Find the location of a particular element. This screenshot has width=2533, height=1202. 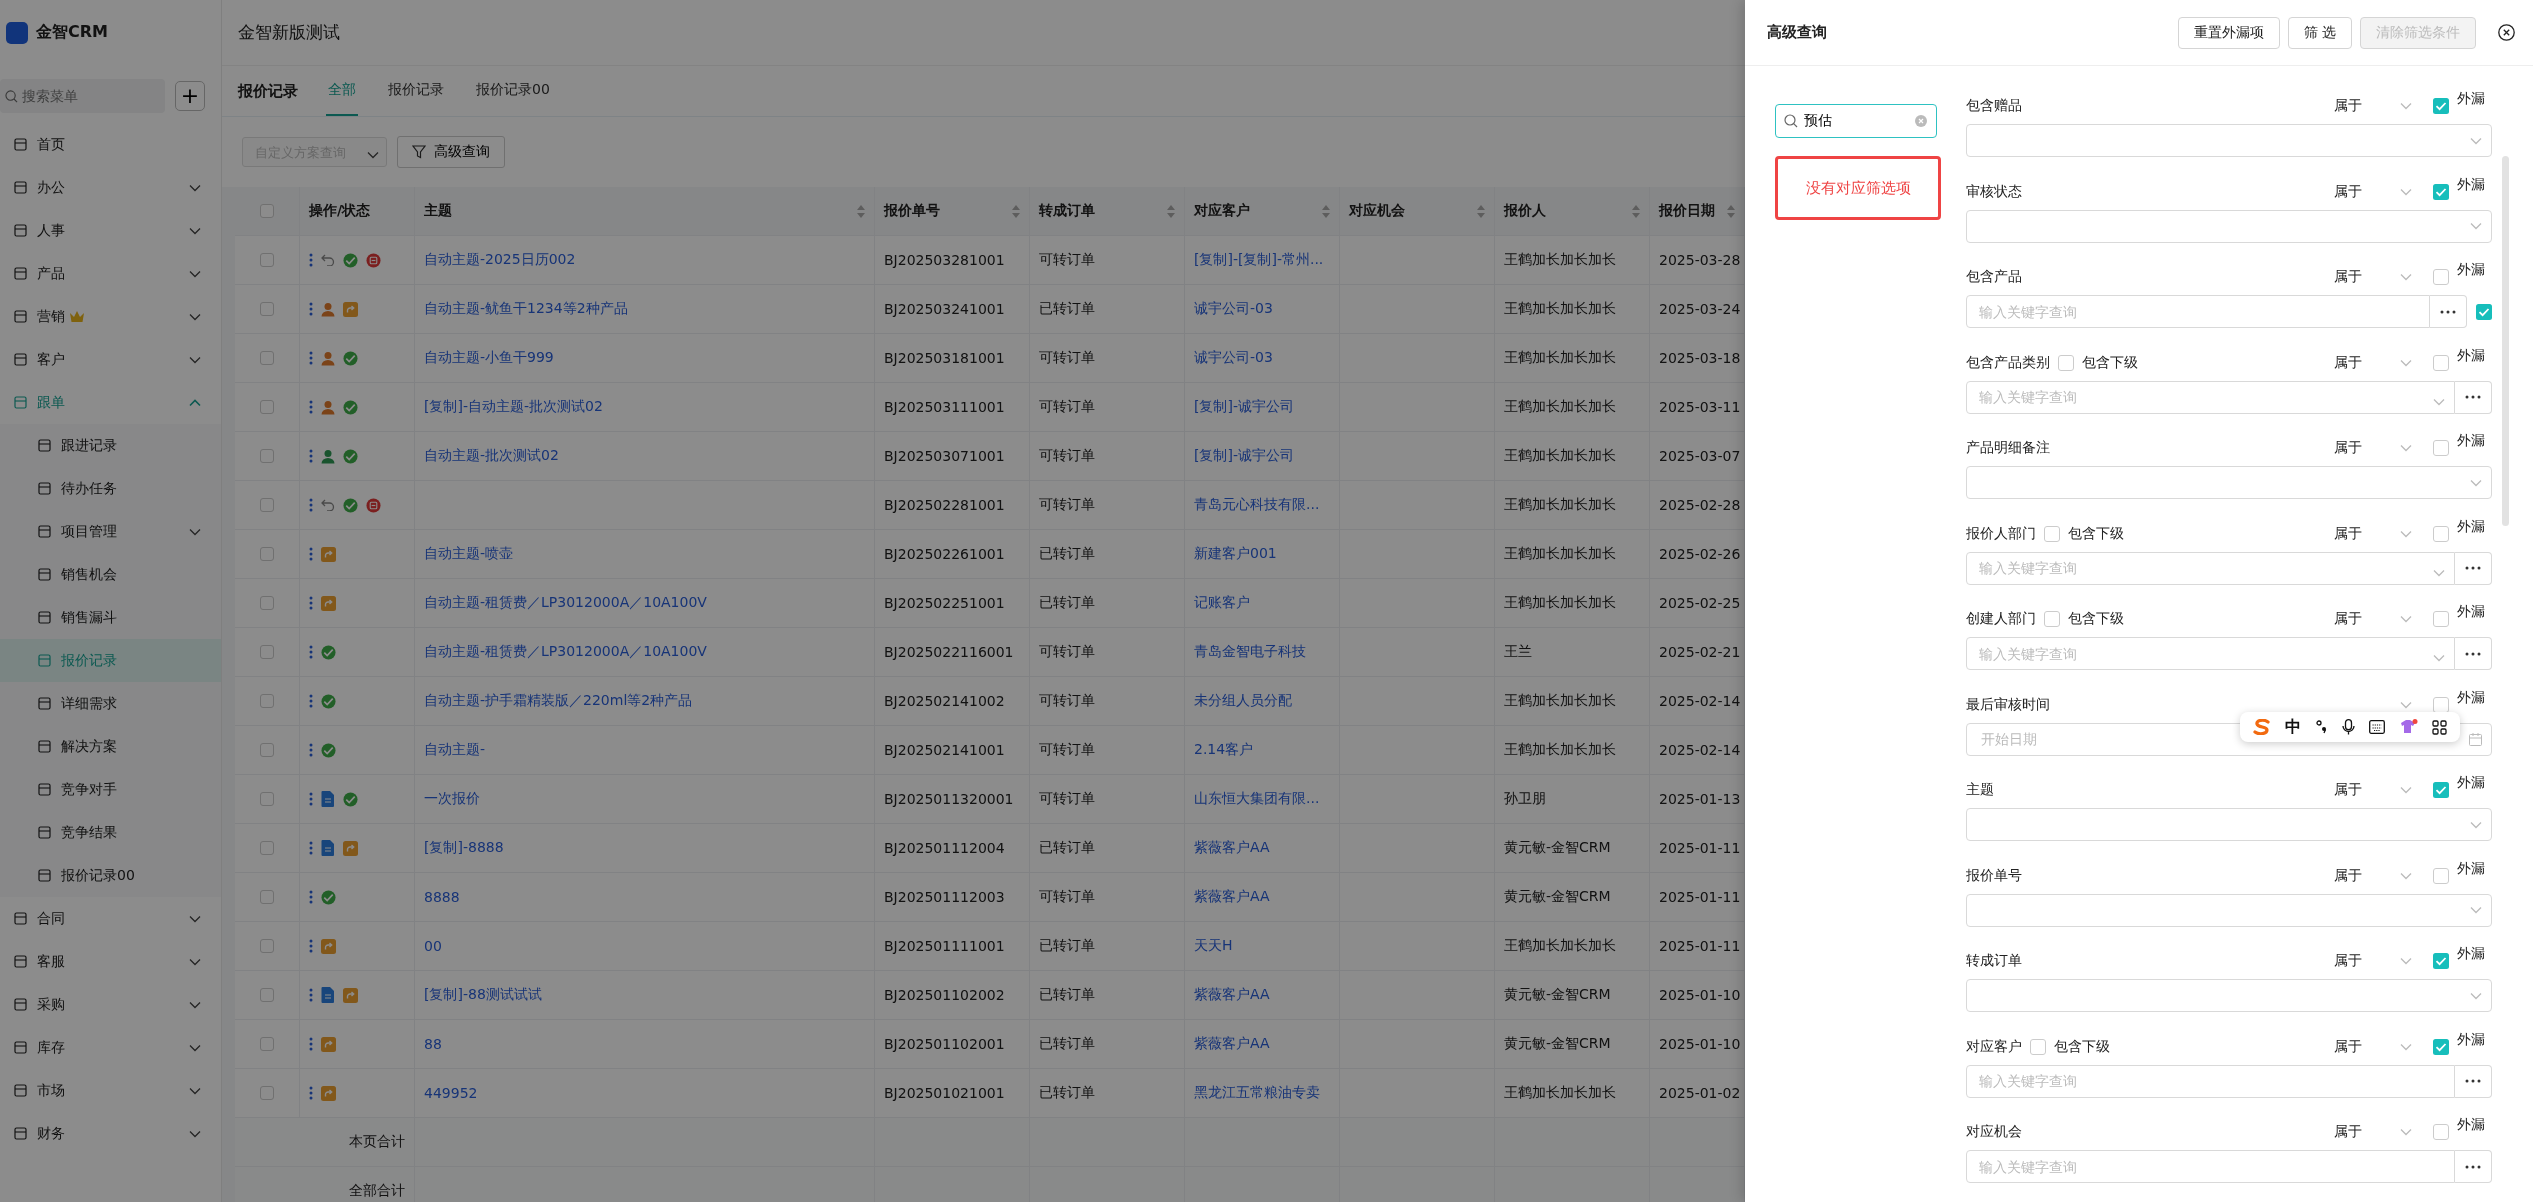

menu-item: 待办任务 is located at coordinates (110, 488).